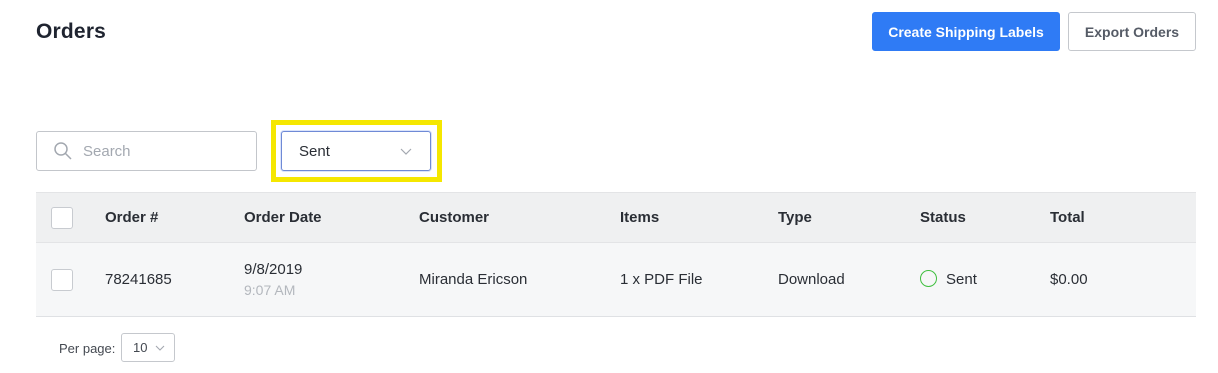  I want to click on per-page-select: 10, so click(148, 347).